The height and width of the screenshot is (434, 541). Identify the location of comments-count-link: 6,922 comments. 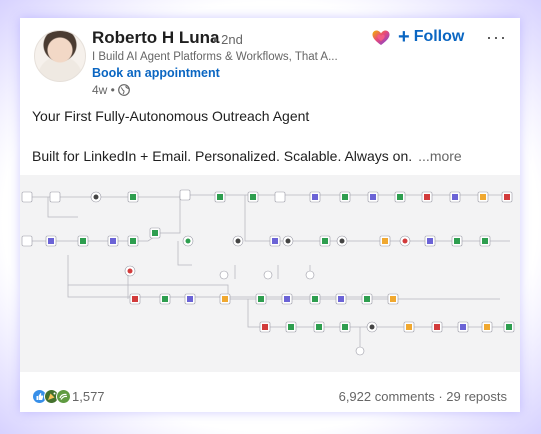
(387, 396).